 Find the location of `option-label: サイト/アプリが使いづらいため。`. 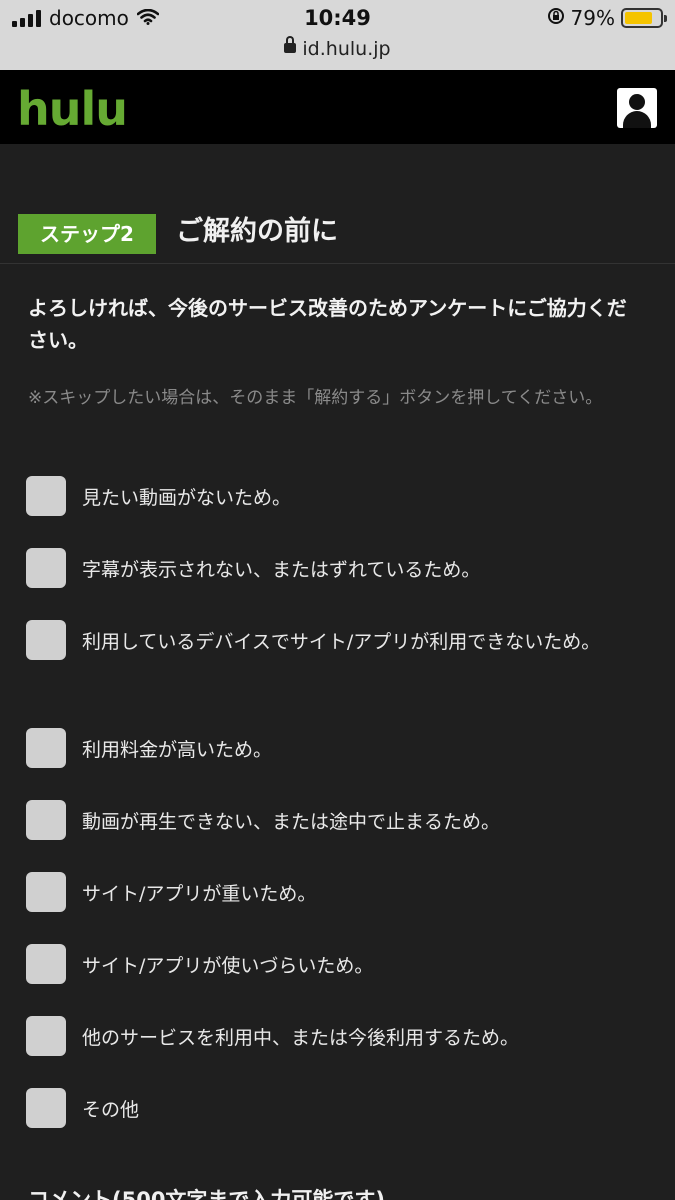

option-label: サイト/アプリが使いづらいため。 is located at coordinates (228, 966).